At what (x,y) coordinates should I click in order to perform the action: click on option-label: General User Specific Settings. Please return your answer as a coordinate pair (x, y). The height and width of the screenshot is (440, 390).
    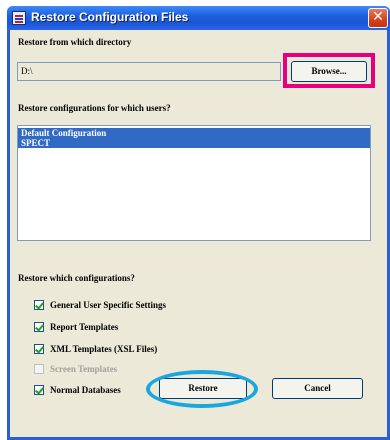
    Looking at the image, I should click on (108, 305).